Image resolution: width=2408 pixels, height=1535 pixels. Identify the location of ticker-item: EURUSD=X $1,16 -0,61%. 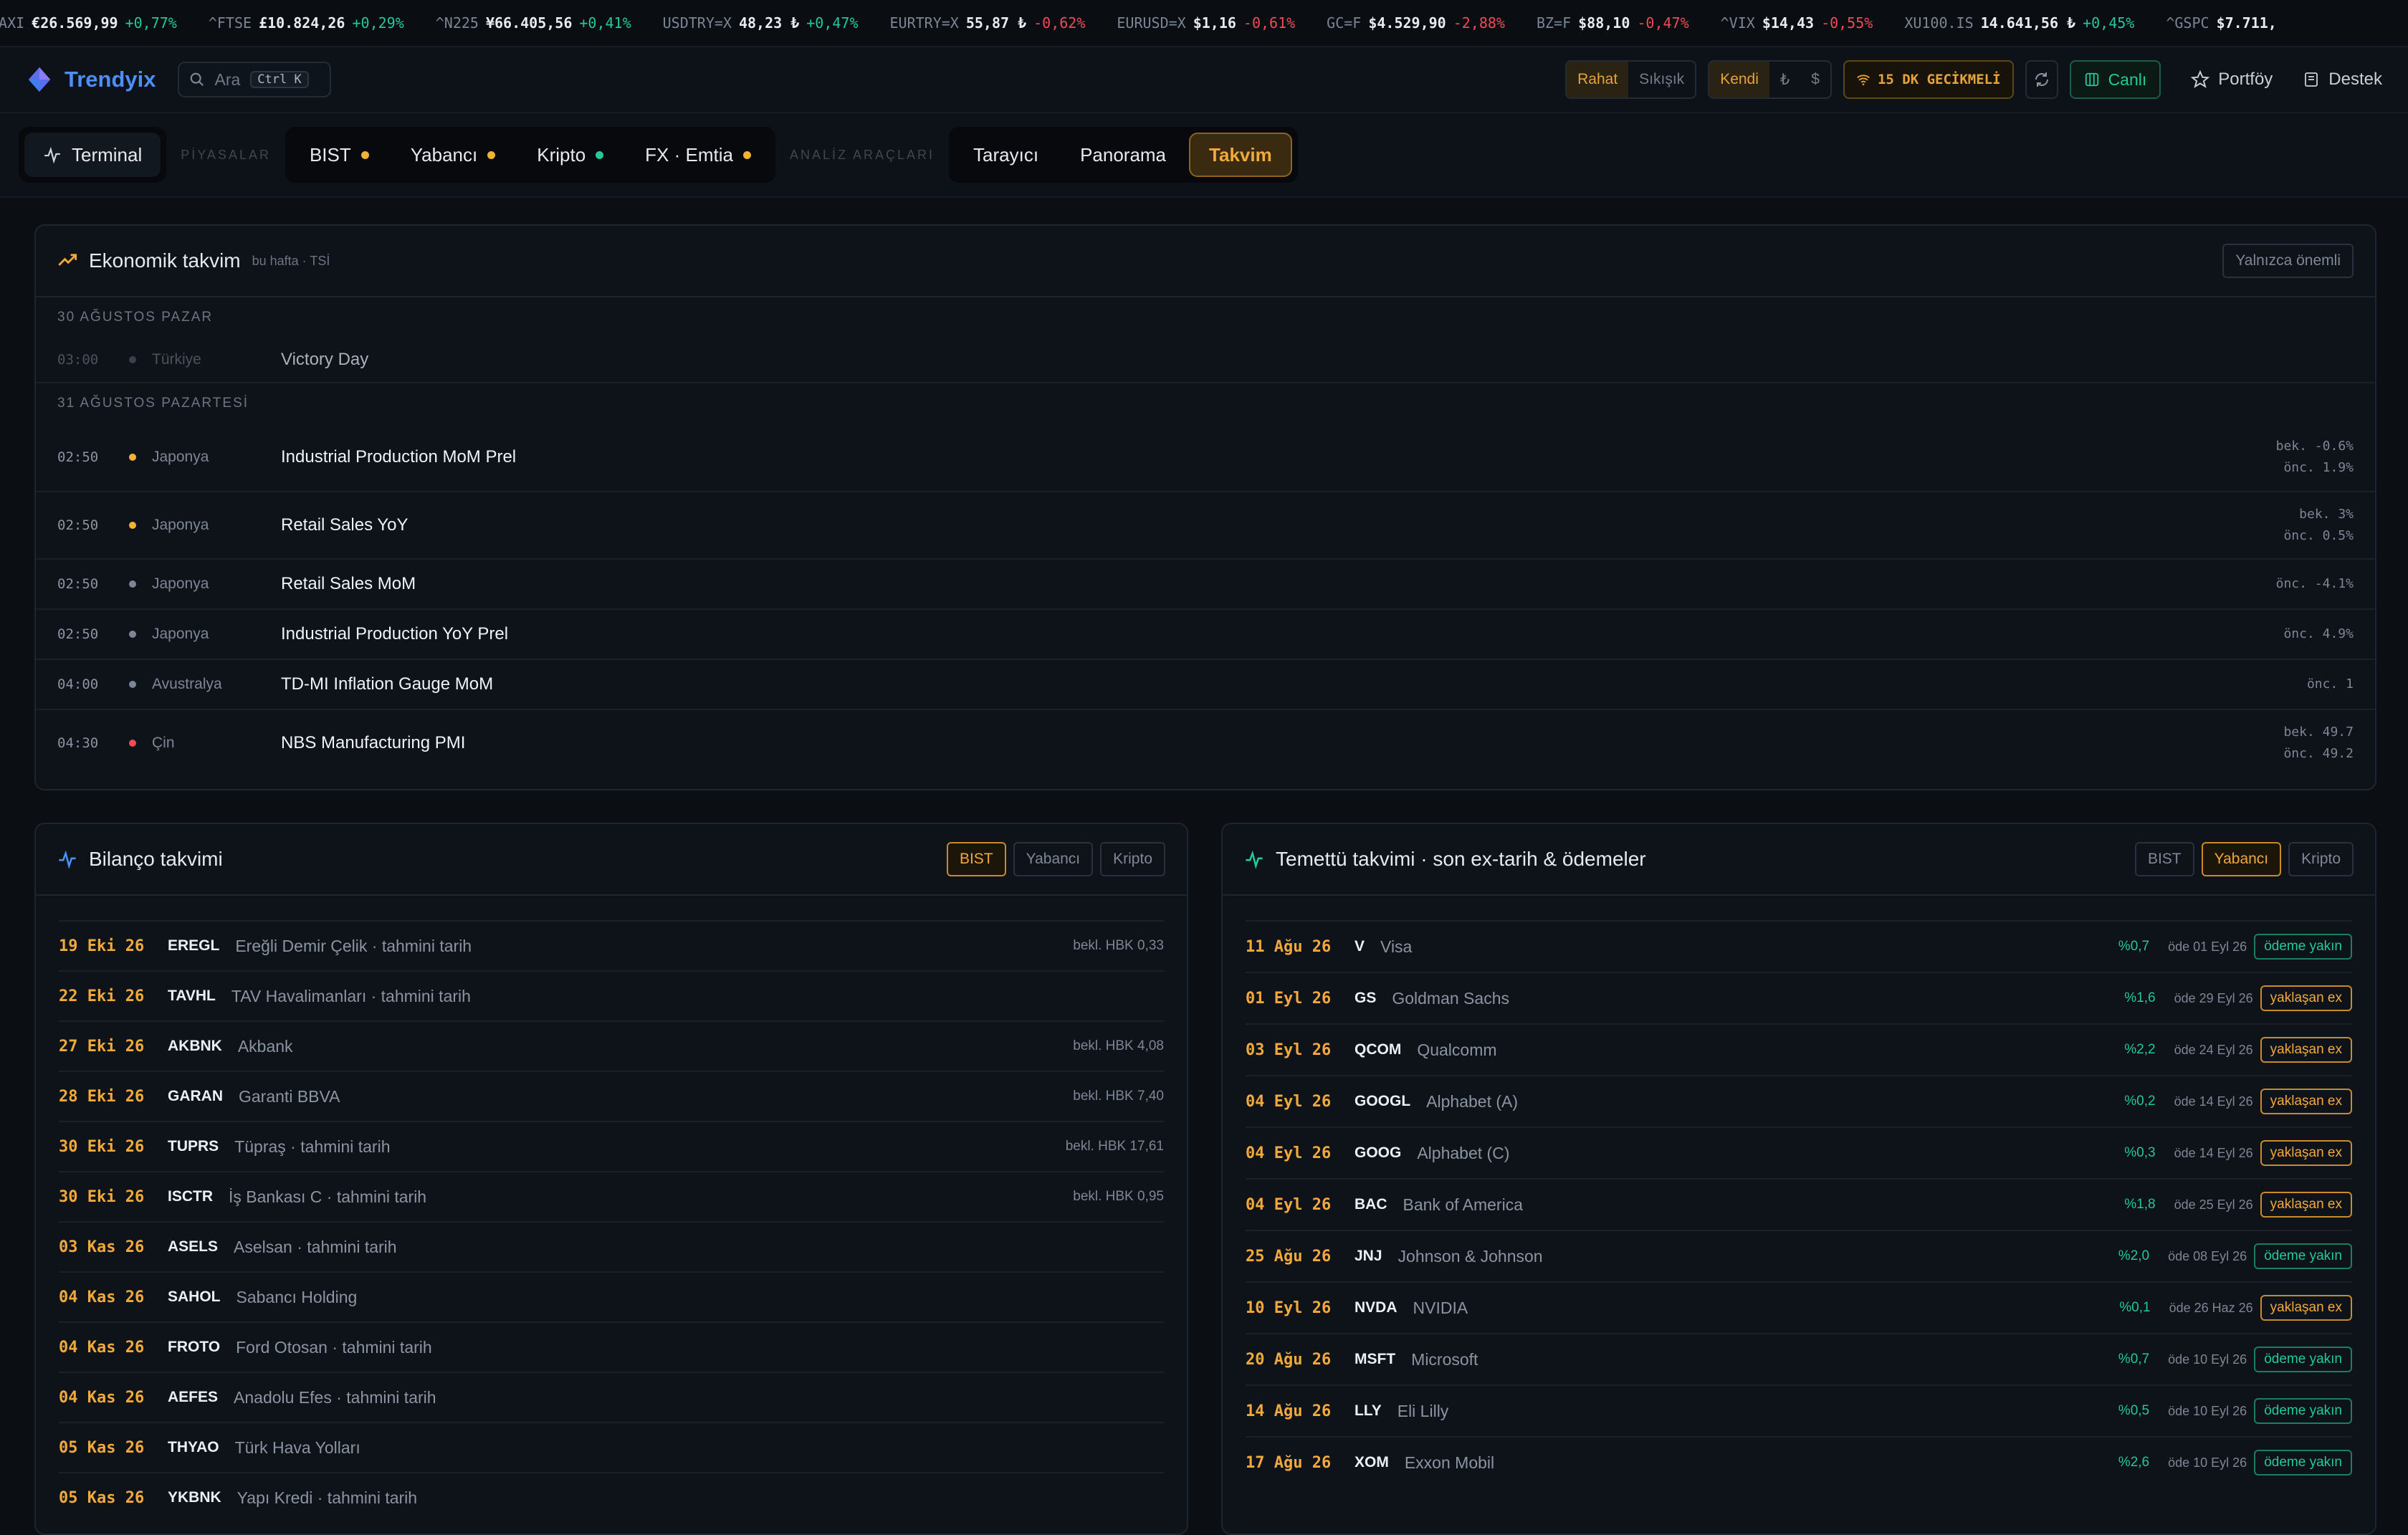
(1206, 23).